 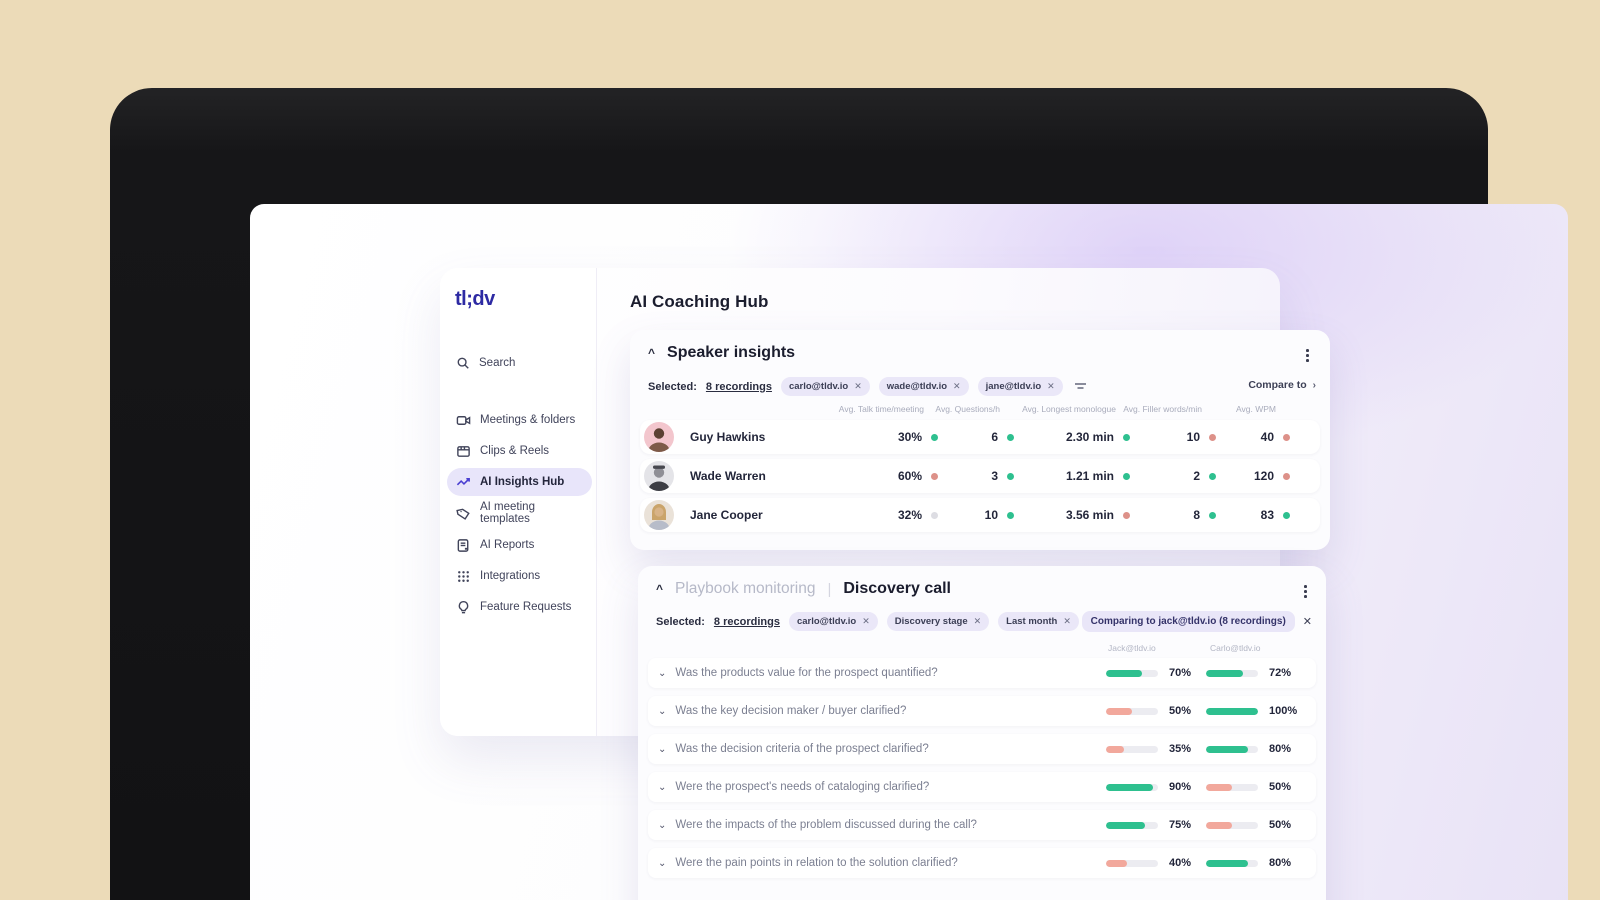 What do you see at coordinates (1180, 863) in the screenshot?
I see `score-percent: 40%` at bounding box center [1180, 863].